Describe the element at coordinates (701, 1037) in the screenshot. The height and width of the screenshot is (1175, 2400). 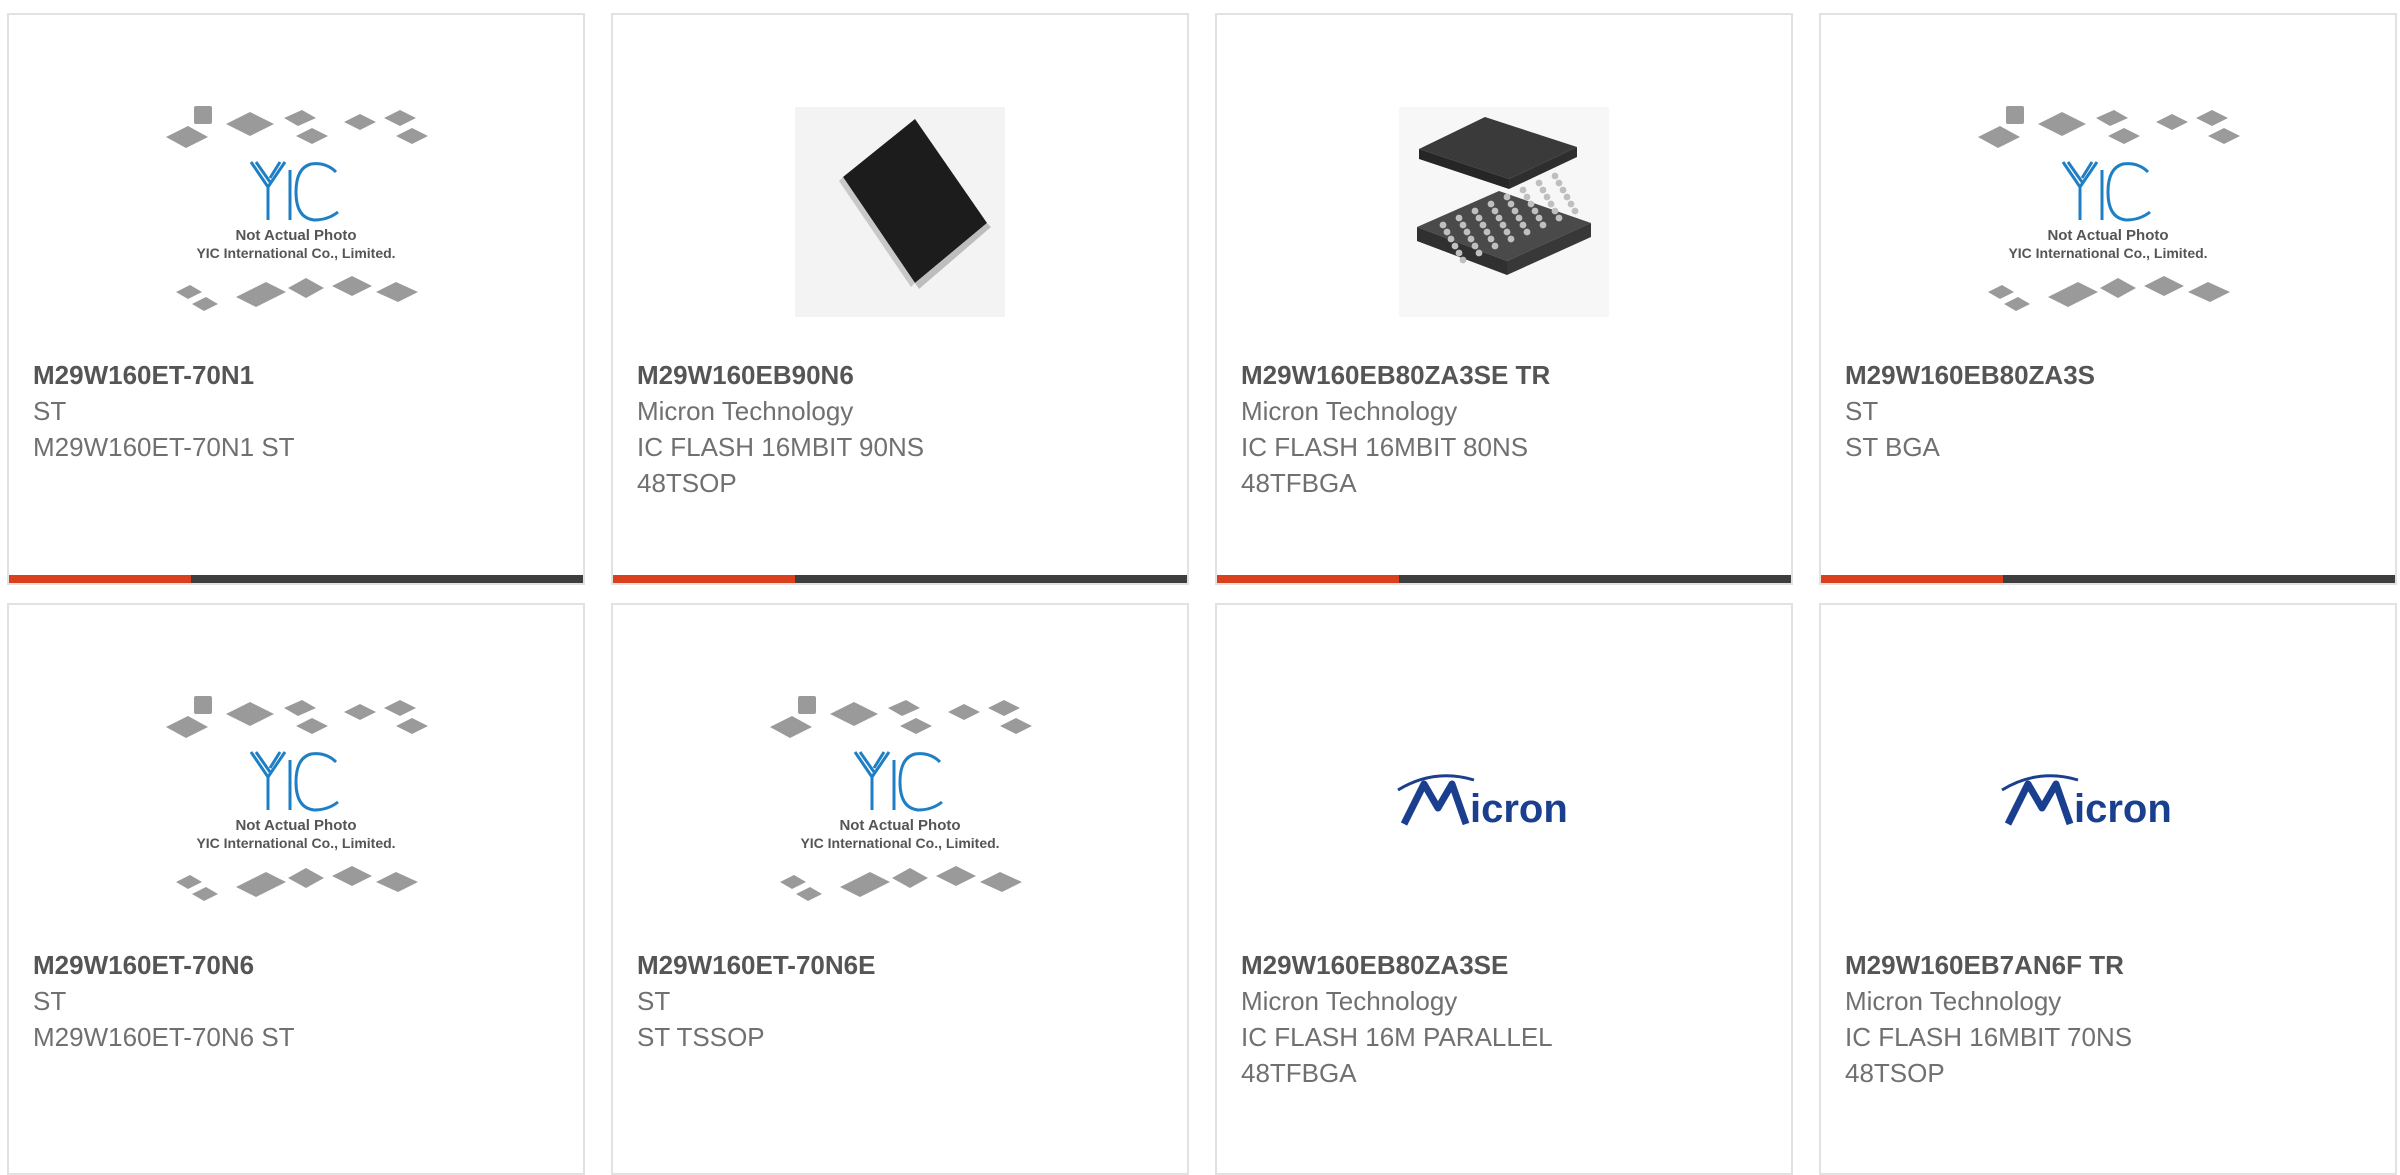
I see `description: ST TSSOP` at that location.